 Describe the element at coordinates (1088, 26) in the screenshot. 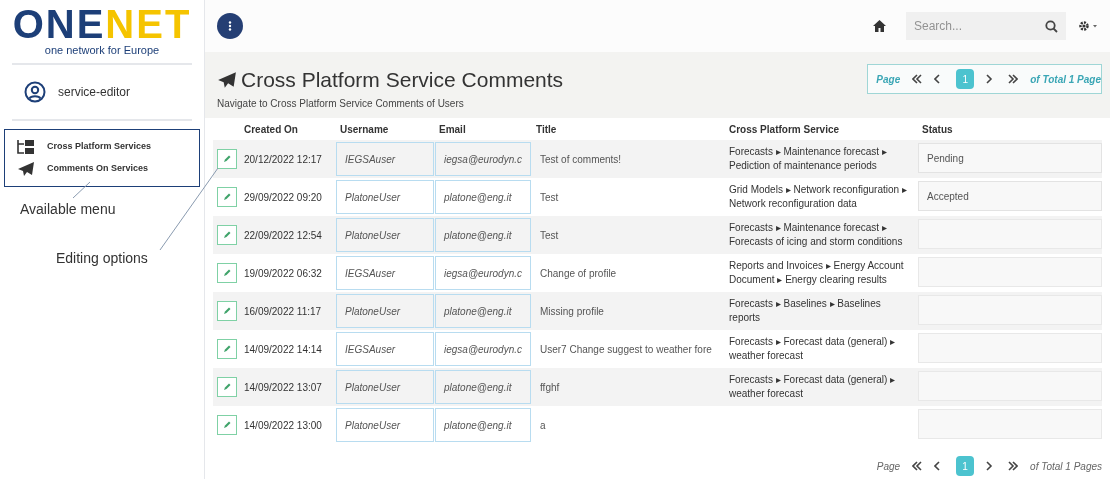

I see `settings-icon` at that location.